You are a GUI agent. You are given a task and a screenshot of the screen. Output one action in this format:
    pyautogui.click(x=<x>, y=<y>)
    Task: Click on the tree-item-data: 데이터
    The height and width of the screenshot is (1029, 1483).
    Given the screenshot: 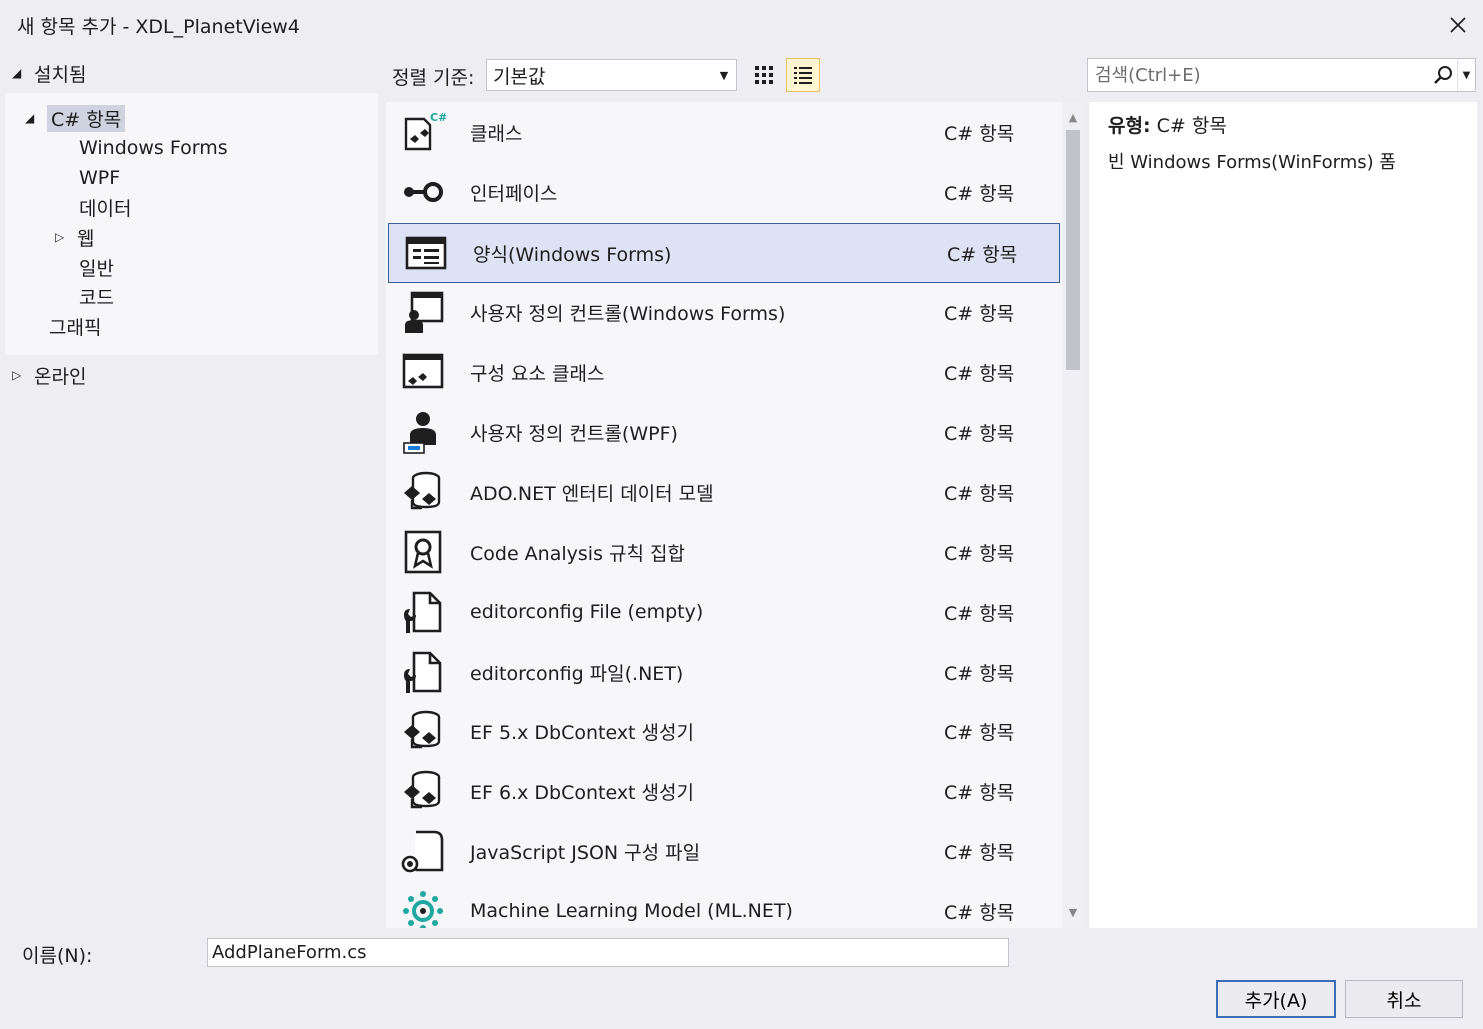 What is the action you would take?
    pyautogui.click(x=105, y=207)
    